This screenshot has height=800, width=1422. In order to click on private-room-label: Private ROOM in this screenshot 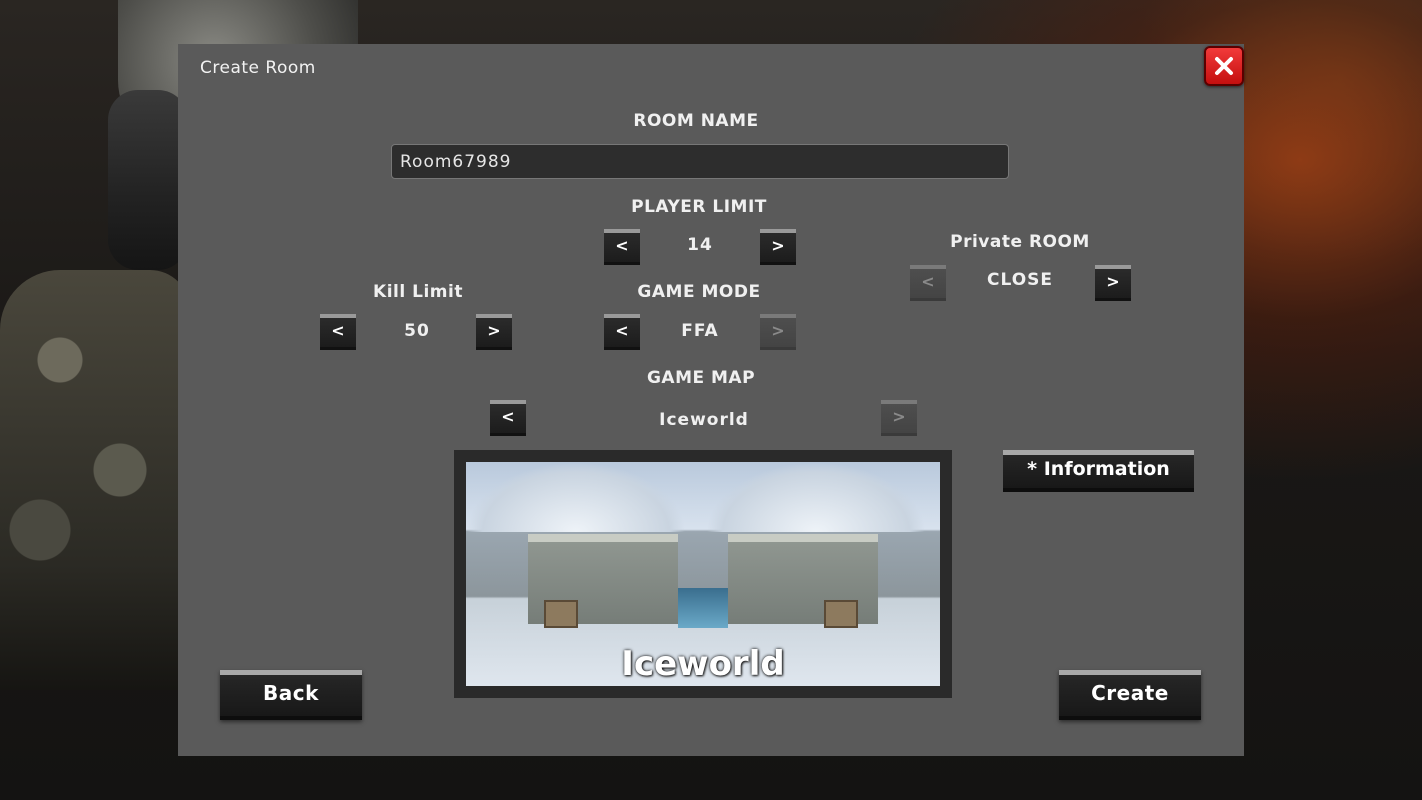, I will do `click(1020, 242)`.